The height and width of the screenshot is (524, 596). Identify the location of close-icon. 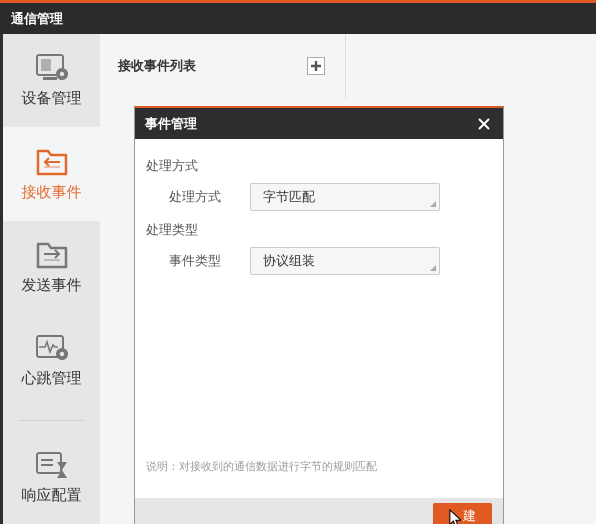
(484, 123).